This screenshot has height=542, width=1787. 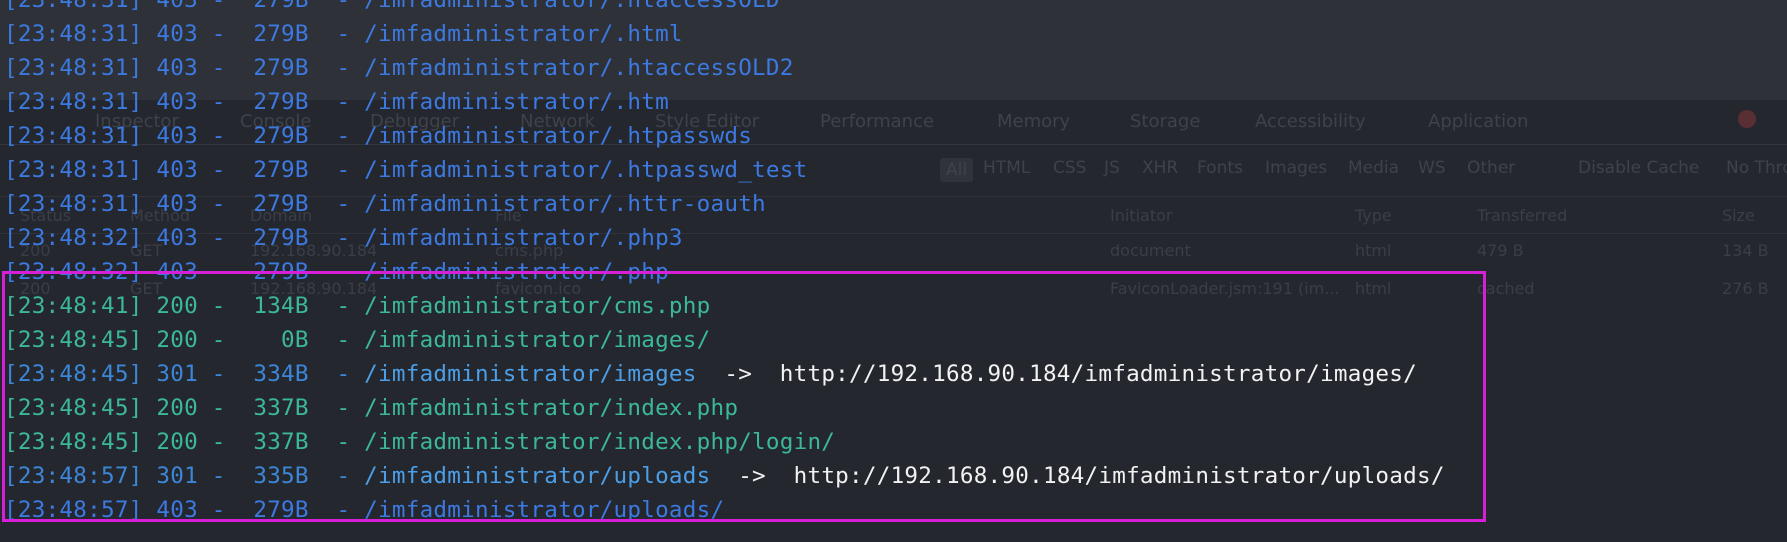 I want to click on log-path: /imfadministrator/.htaccessOLD2, so click(x=579, y=68).